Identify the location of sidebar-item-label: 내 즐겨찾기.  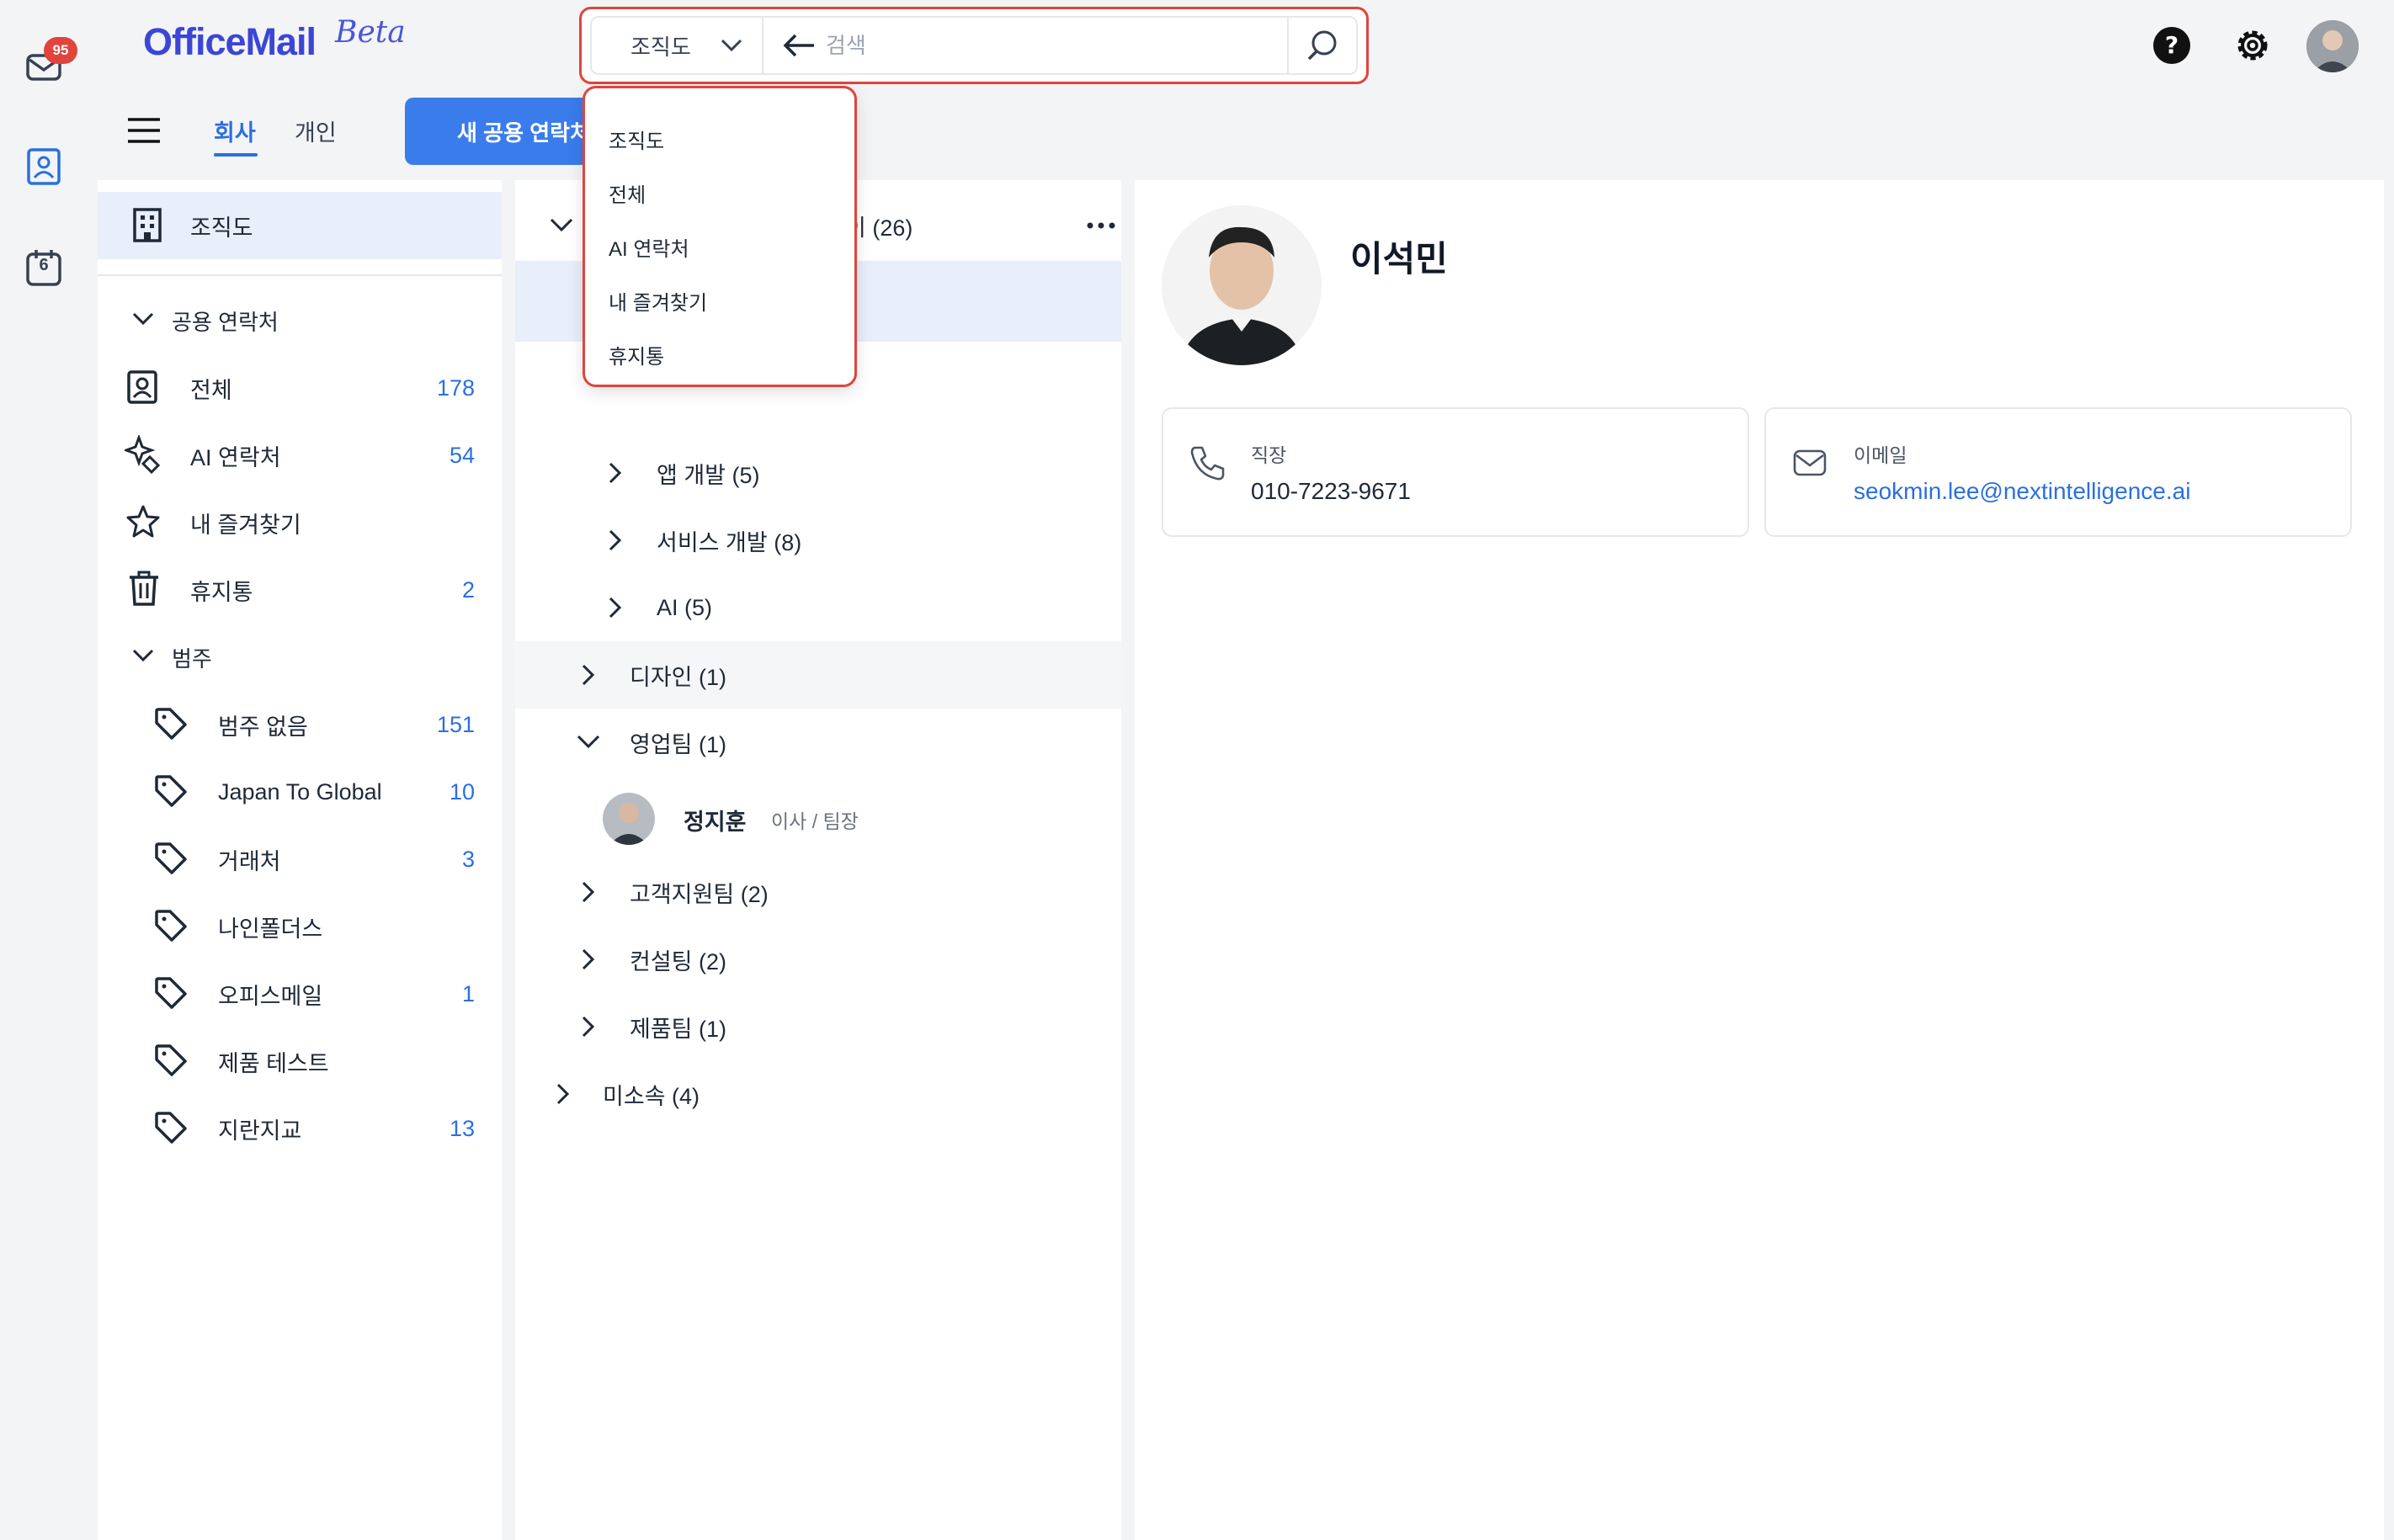
(246, 525).